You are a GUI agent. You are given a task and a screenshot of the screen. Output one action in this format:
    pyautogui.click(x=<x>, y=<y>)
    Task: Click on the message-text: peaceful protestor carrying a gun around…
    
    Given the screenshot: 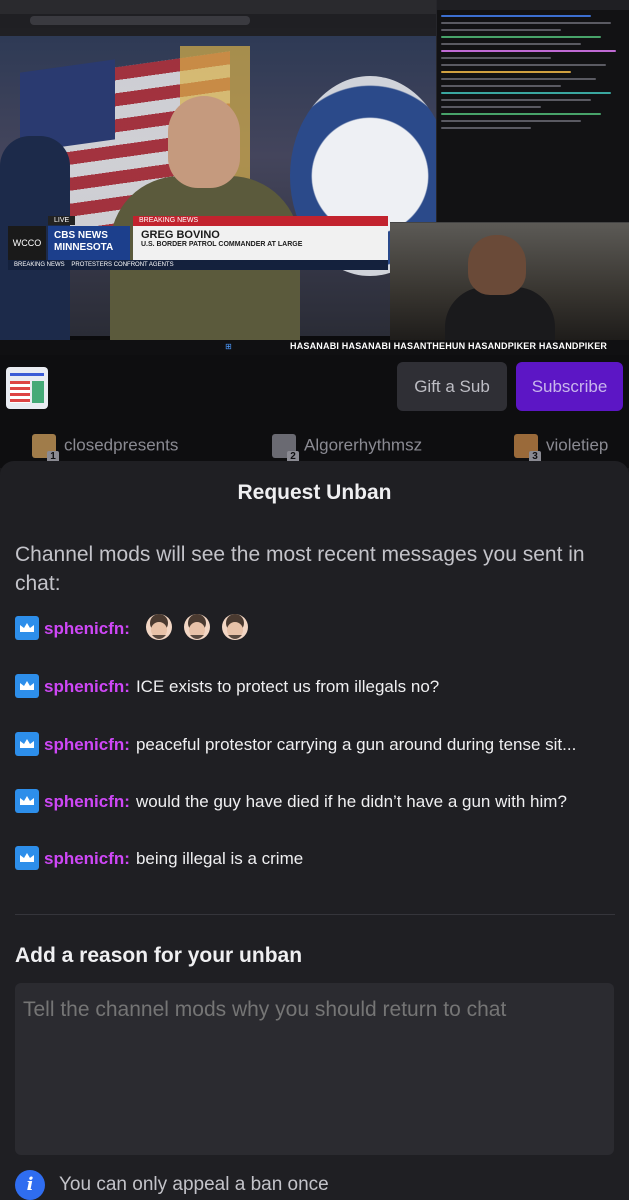 What is the action you would take?
    pyautogui.click(x=356, y=744)
    